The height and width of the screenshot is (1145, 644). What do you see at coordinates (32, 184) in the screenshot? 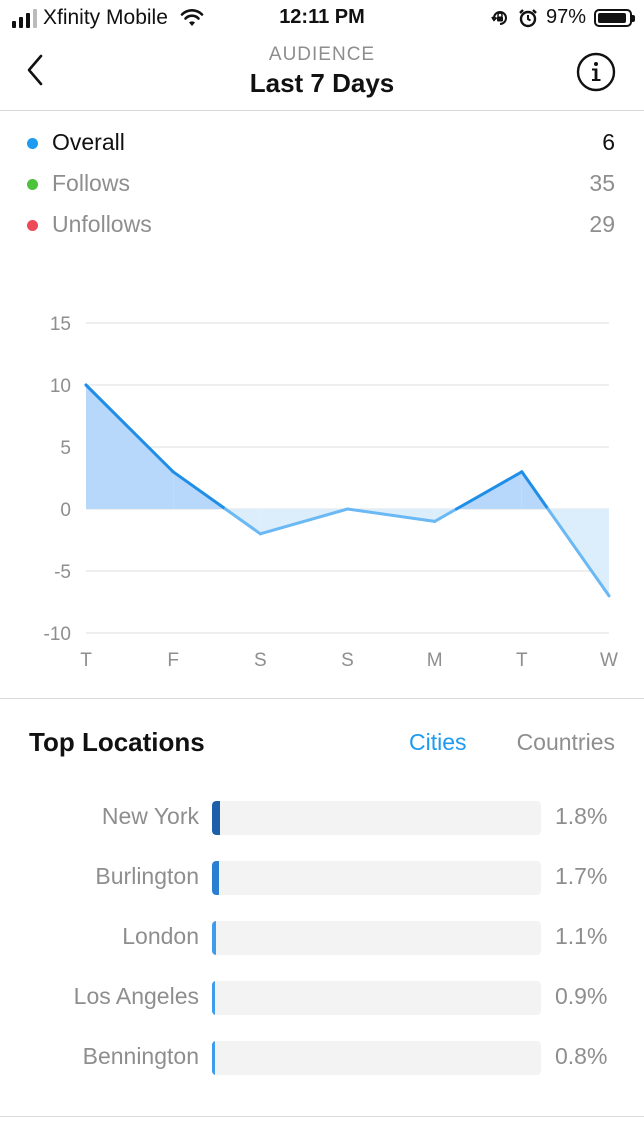
I see `follows-dot-icon` at bounding box center [32, 184].